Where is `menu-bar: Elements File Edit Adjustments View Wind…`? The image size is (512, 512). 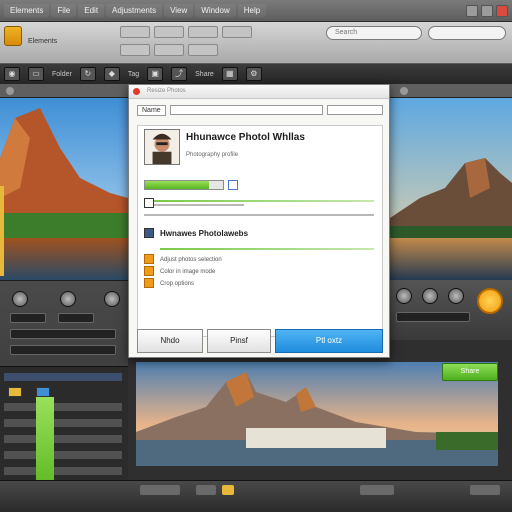
menu-bar: Elements File Edit Adjustments View Wind… is located at coordinates (256, 11).